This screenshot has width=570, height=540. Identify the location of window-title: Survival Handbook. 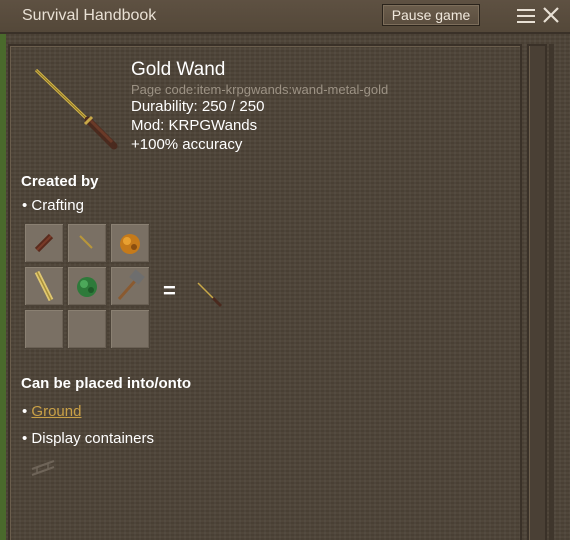
(89, 15).